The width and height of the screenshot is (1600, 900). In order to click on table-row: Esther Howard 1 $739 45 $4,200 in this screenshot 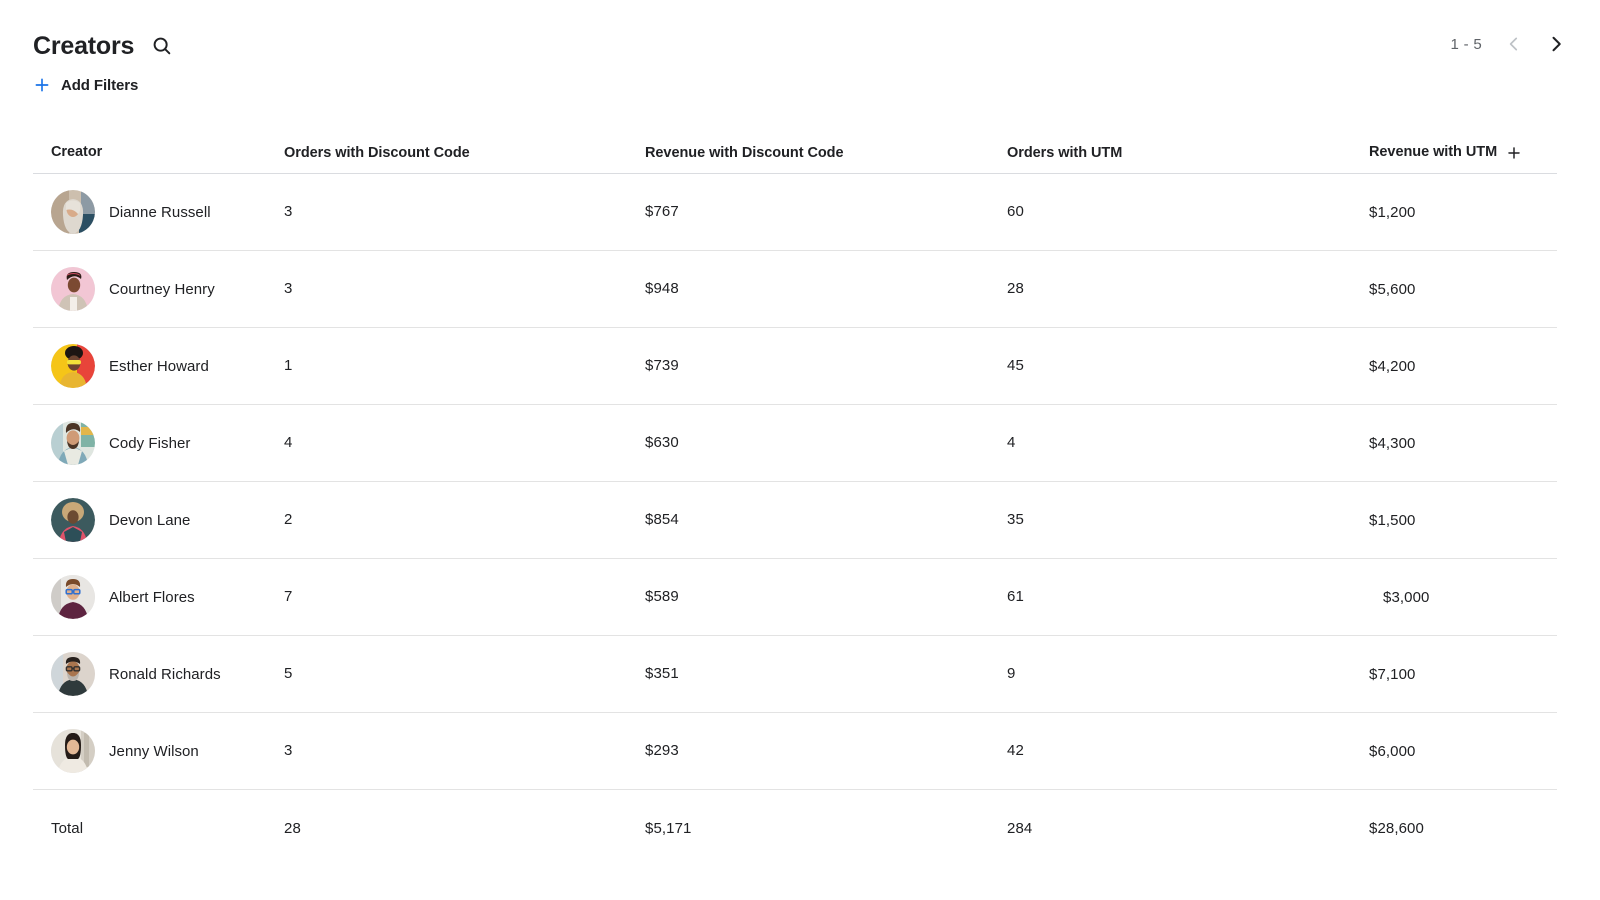, I will do `click(795, 366)`.